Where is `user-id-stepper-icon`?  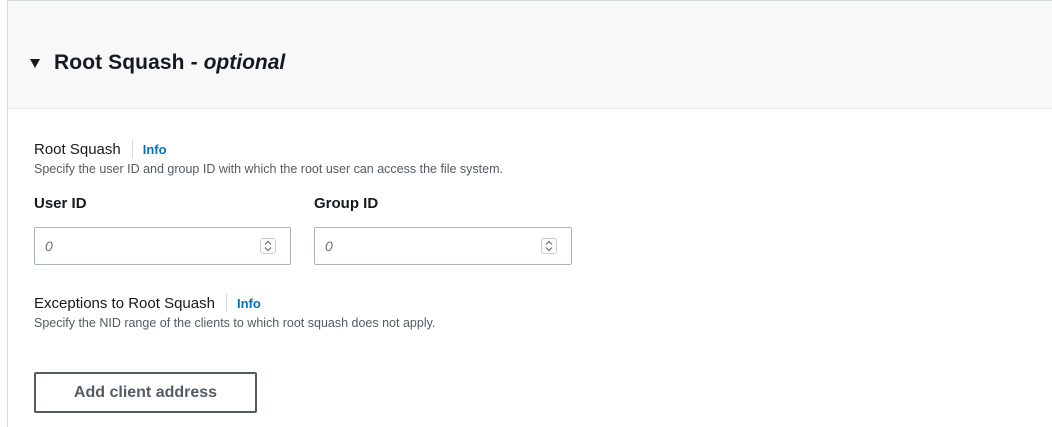 user-id-stepper-icon is located at coordinates (268, 246).